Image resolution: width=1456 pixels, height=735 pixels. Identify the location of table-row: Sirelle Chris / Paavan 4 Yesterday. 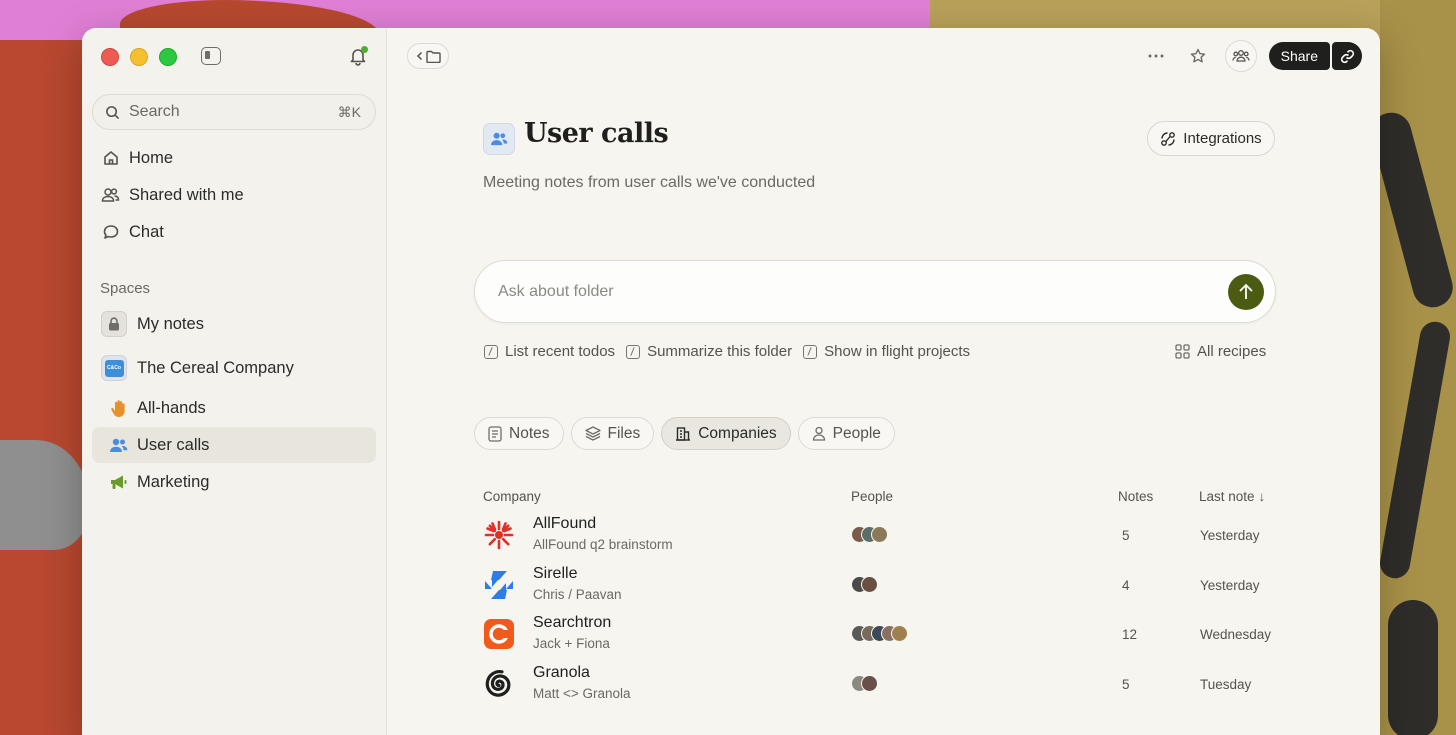
(883, 586).